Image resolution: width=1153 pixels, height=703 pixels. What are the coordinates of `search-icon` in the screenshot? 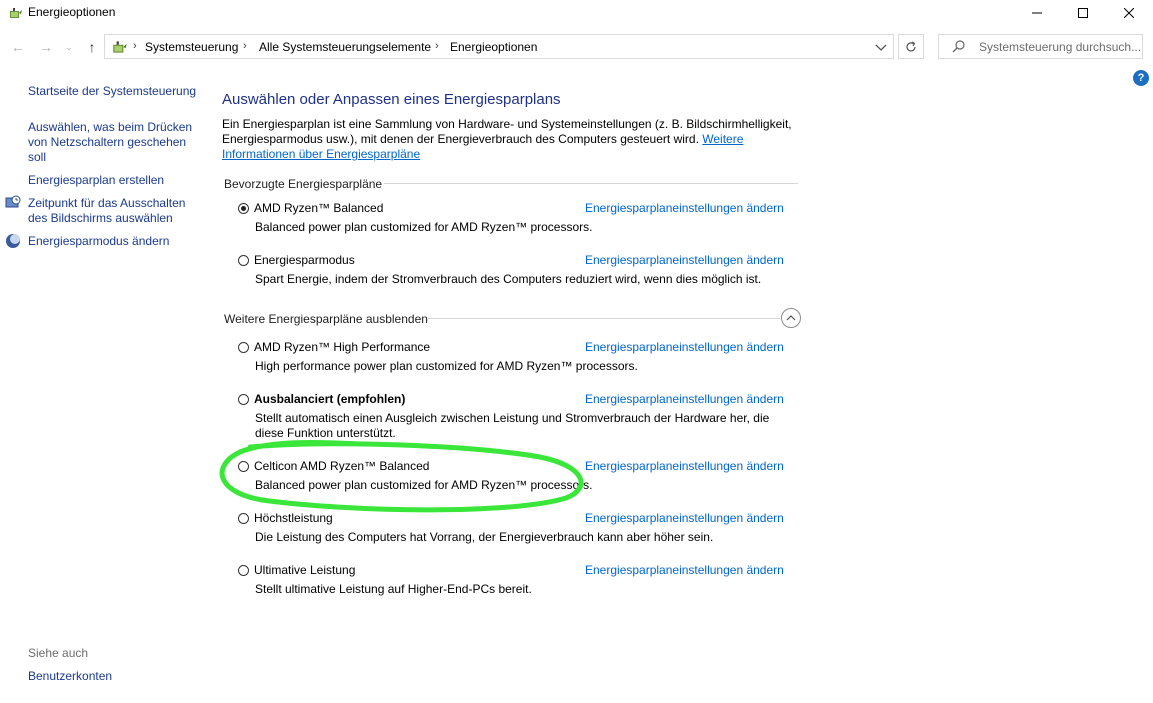 It's located at (958, 46).